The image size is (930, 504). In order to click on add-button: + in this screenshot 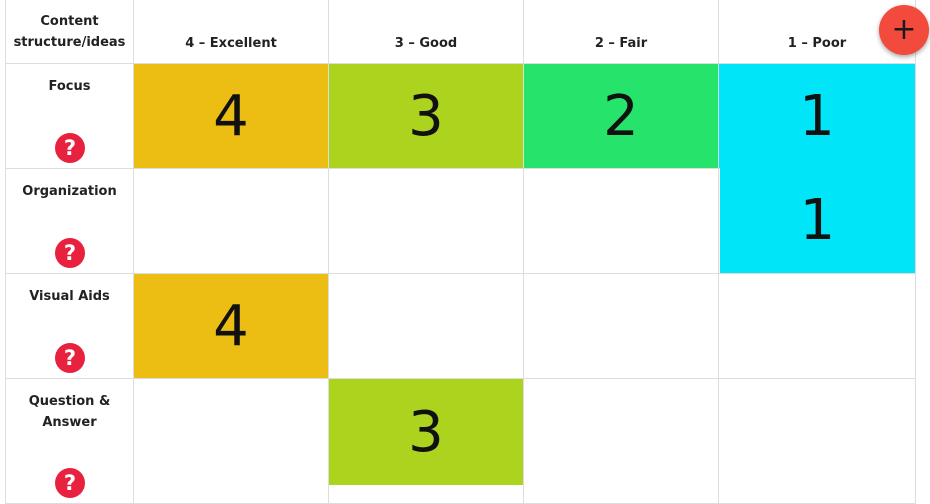, I will do `click(904, 30)`.